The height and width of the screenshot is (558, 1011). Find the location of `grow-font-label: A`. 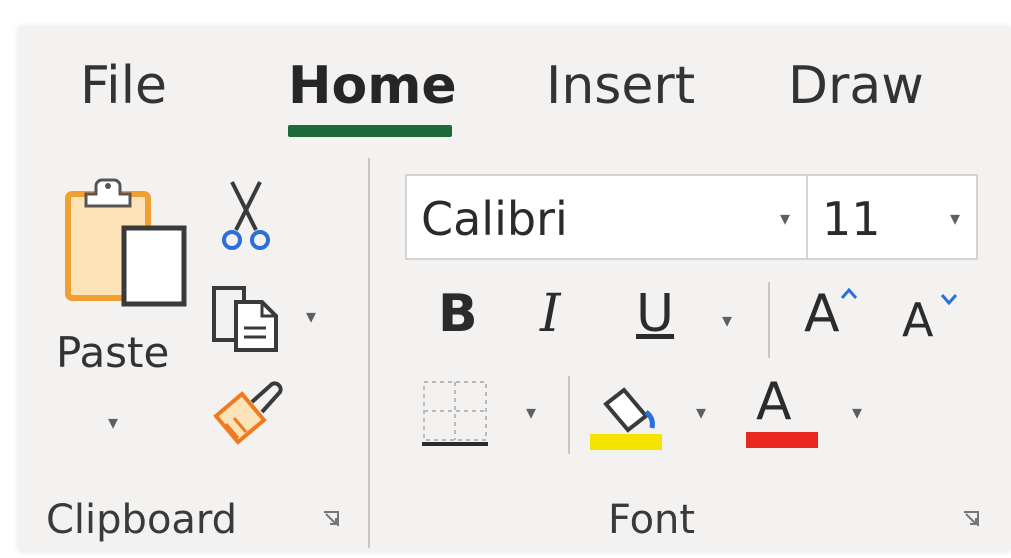

grow-font-label: A is located at coordinates (822, 314).